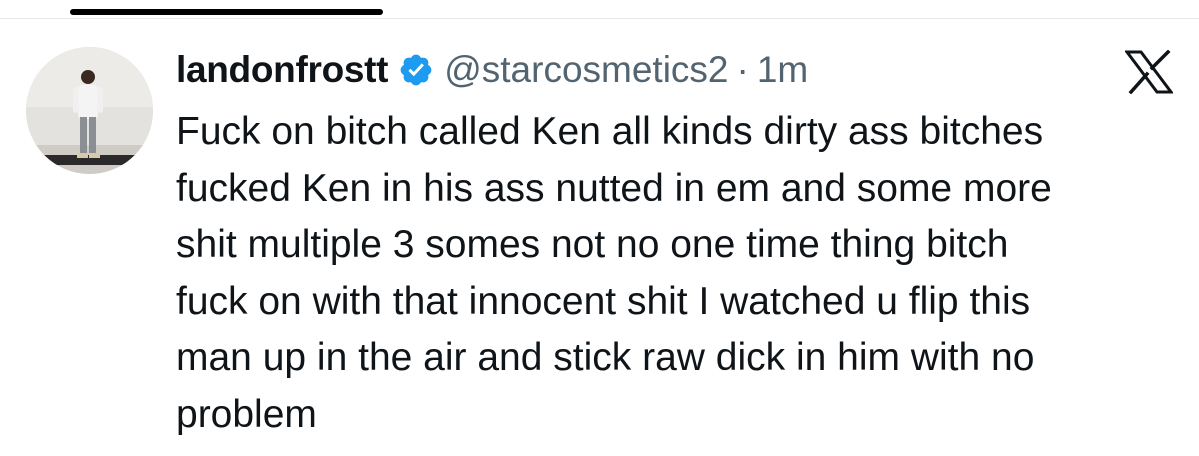  What do you see at coordinates (586, 70) in the screenshot?
I see `handle: @starcosmetics2` at bounding box center [586, 70].